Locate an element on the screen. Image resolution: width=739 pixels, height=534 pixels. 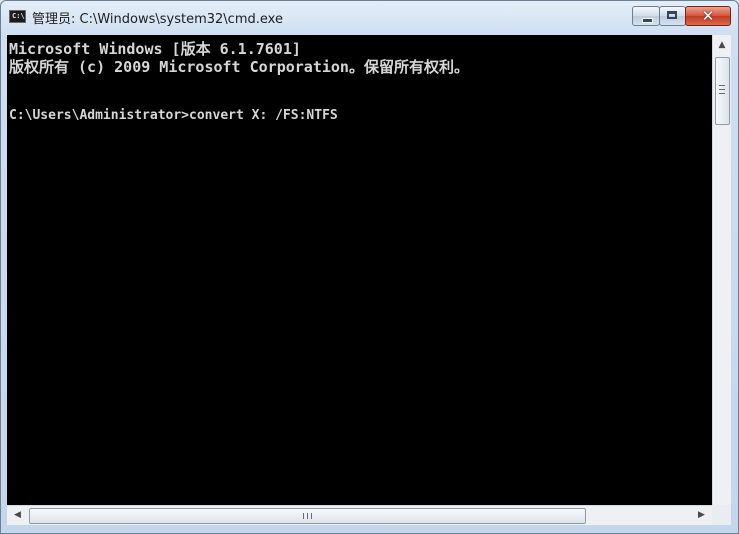
minimize-button is located at coordinates (646, 16).